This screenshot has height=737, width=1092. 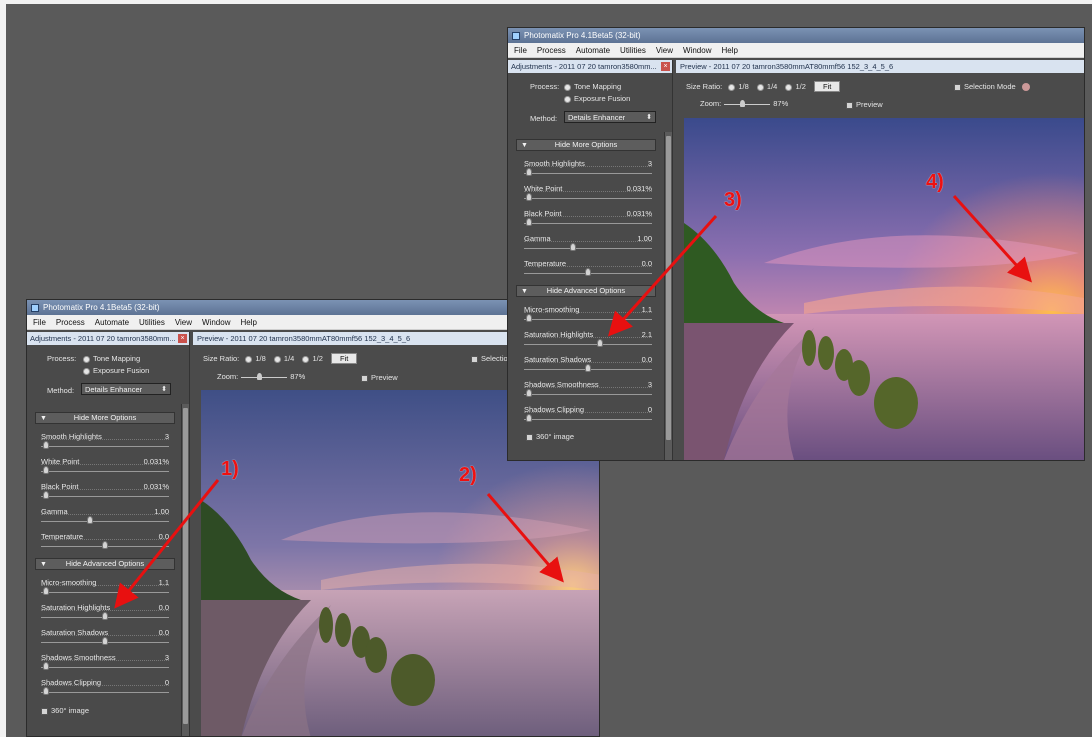 I want to click on zoom-slider, so click(x=264, y=376).